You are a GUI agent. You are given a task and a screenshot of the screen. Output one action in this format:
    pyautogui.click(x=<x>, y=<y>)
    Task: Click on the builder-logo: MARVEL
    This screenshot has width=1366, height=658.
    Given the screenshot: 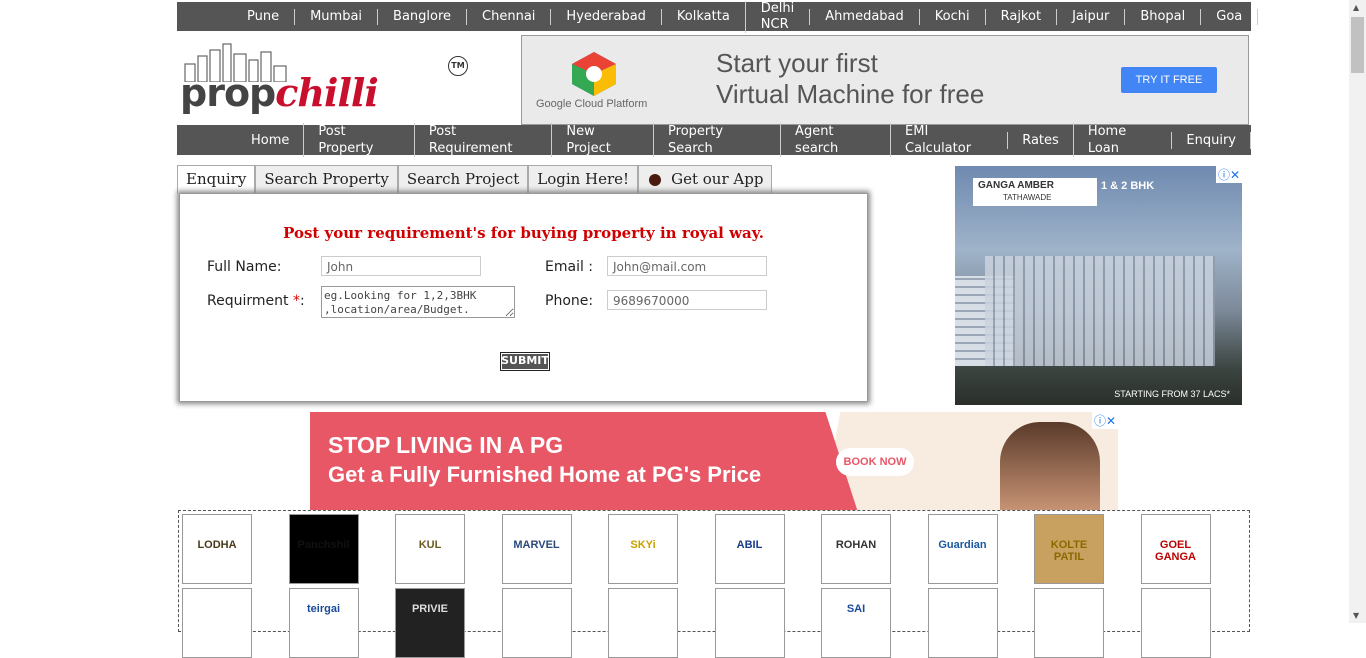 What is the action you would take?
    pyautogui.click(x=536, y=549)
    